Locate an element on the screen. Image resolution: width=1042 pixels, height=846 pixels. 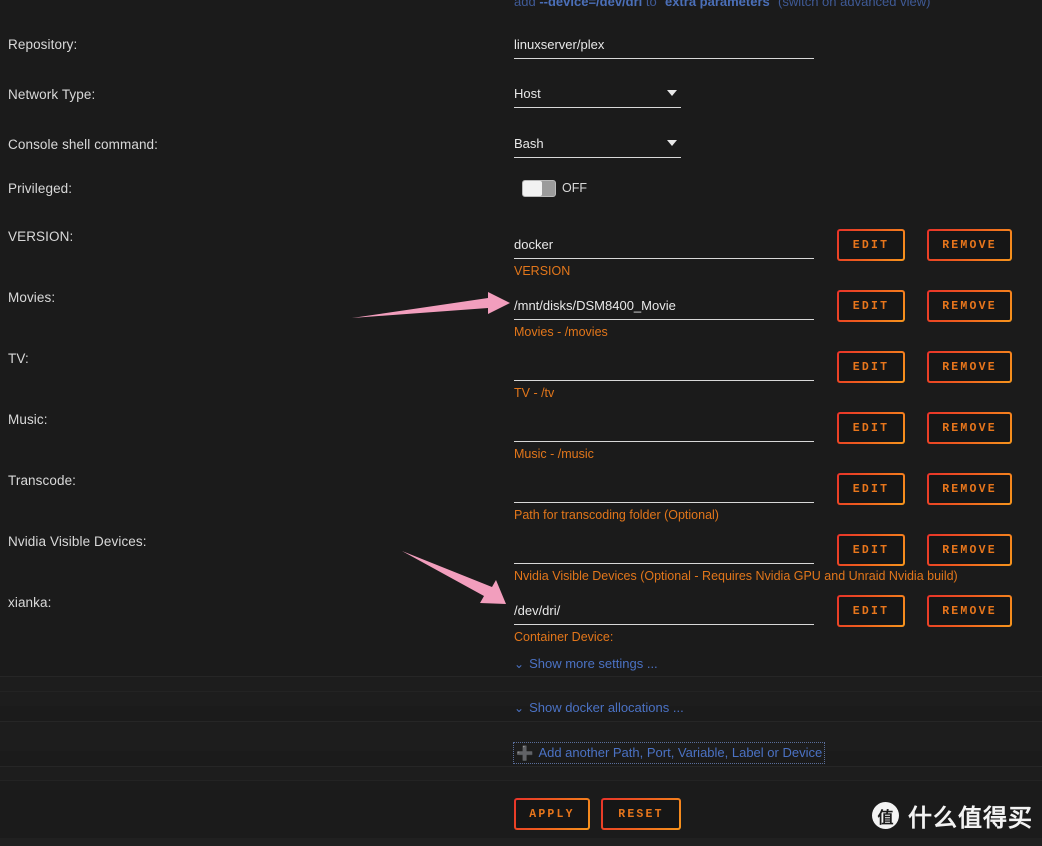
hint-tv: TV - /tv is located at coordinates (534, 393).